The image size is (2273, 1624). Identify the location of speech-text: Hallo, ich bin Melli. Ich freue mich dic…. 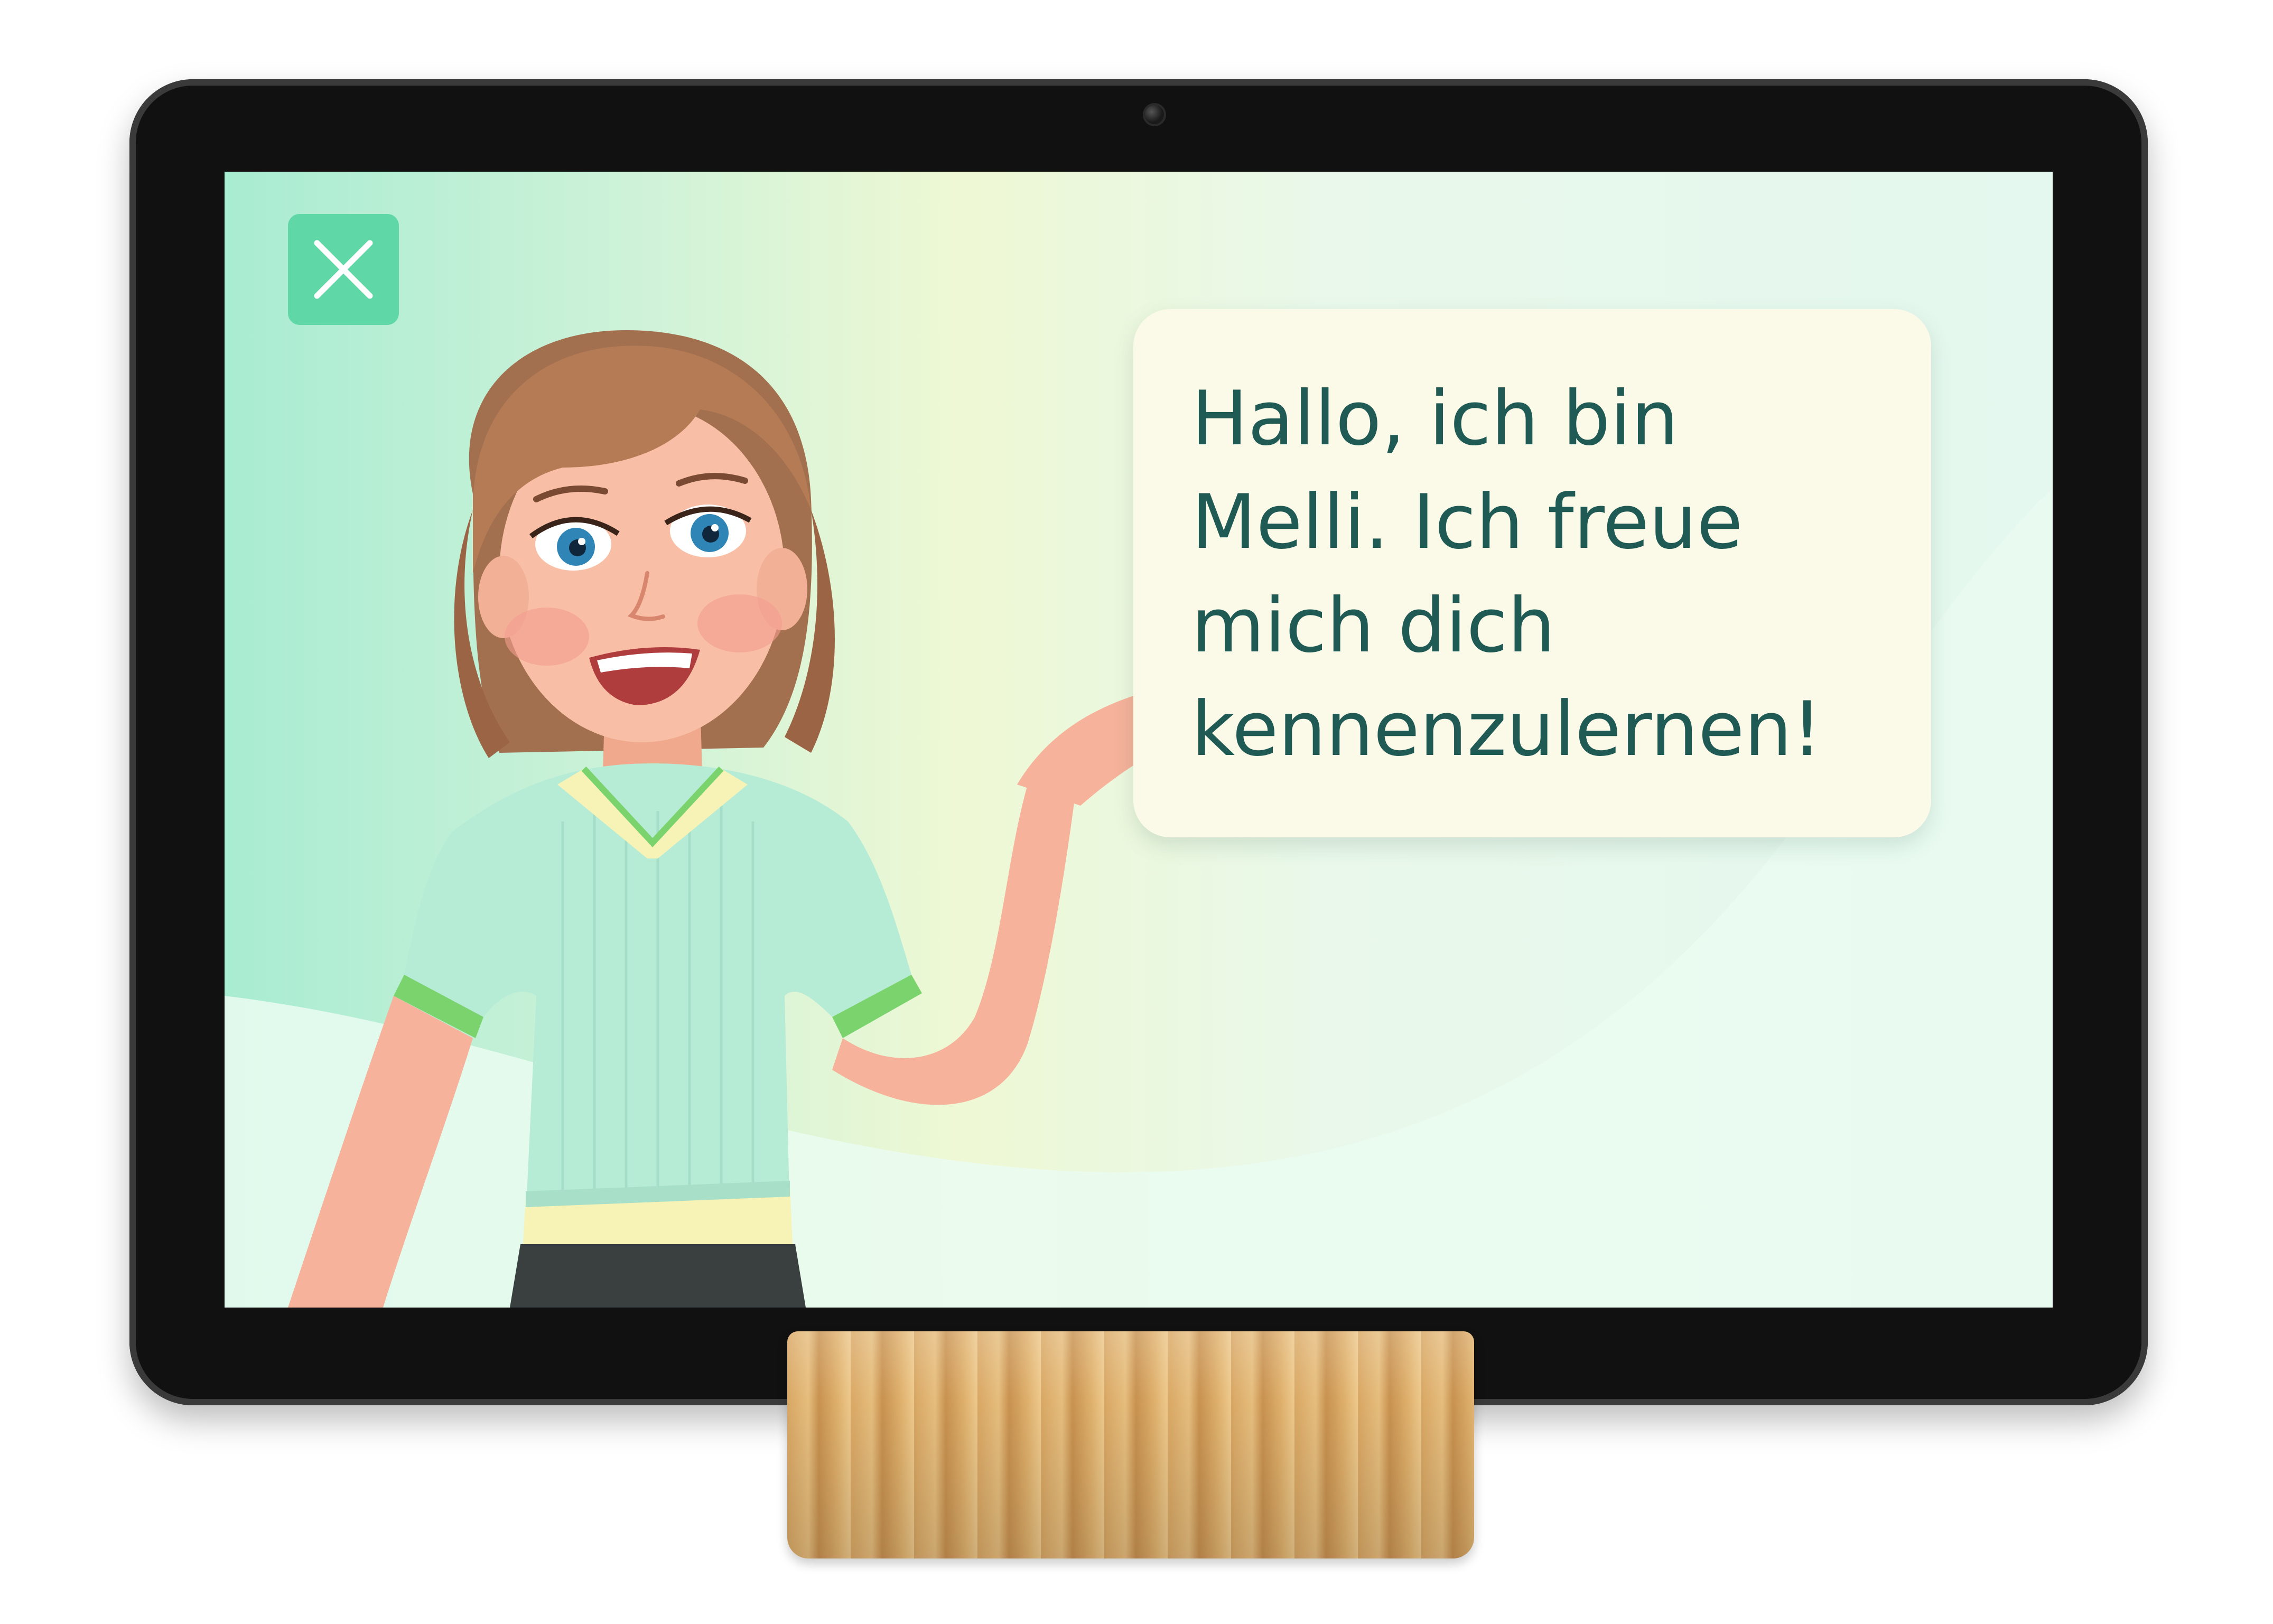
(1506, 574).